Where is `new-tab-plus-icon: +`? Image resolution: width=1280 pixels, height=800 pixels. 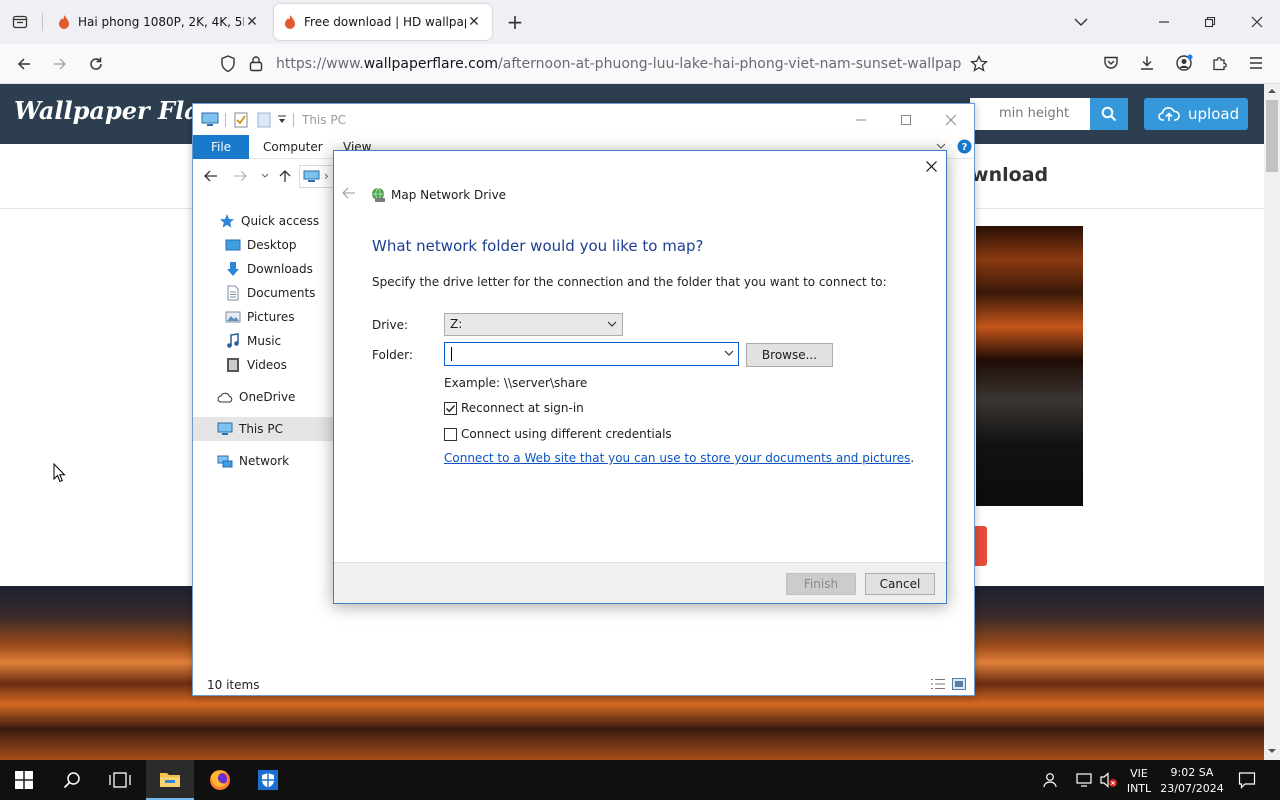
new-tab-plus-icon: + is located at coordinates (515, 22).